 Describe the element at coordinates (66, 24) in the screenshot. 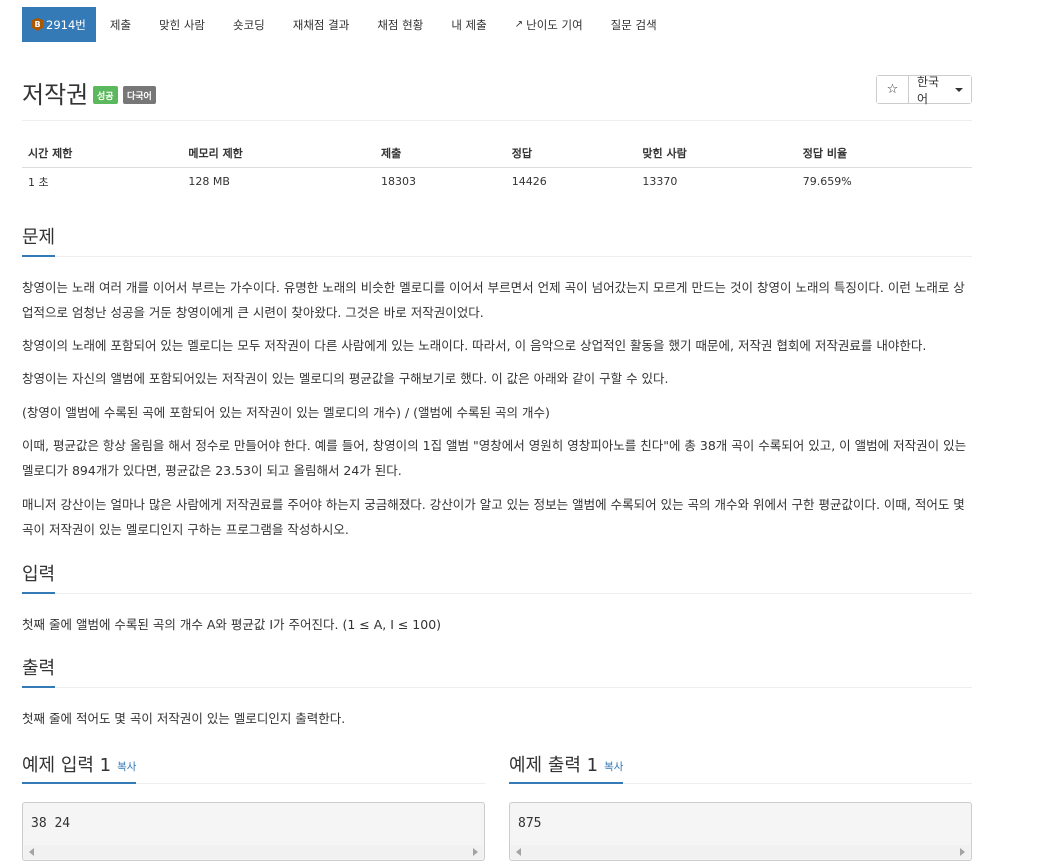

I see `problem-number-label: 2914번` at that location.